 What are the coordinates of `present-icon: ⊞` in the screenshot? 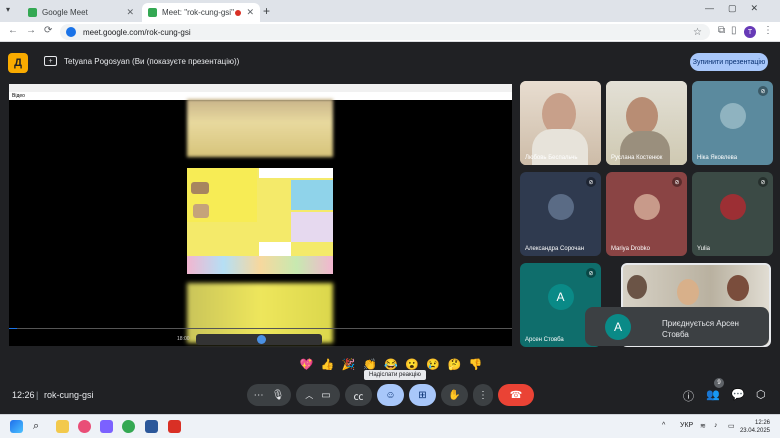 It's located at (422, 395).